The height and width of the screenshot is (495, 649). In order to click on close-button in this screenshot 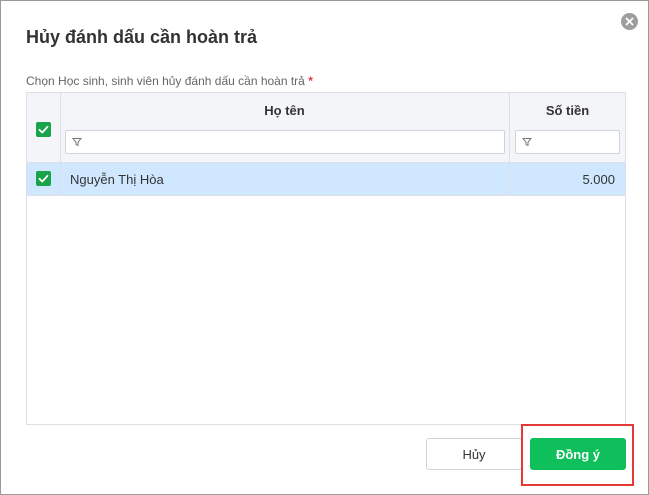, I will do `click(629, 21)`.